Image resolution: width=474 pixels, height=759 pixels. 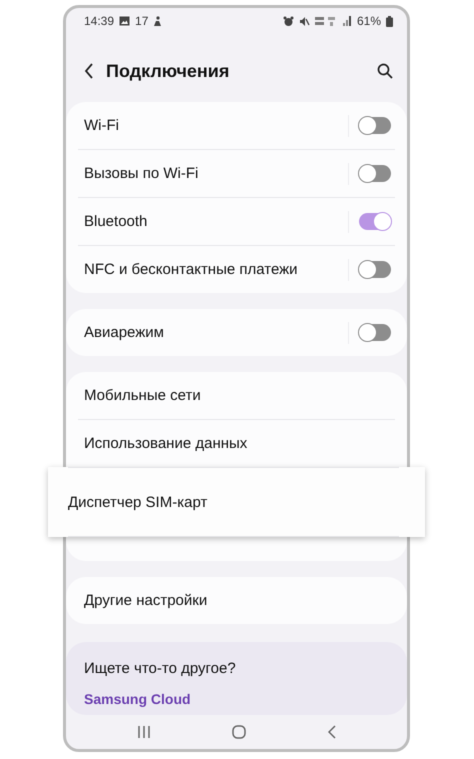 I want to click on back-nav-icon, so click(x=332, y=732).